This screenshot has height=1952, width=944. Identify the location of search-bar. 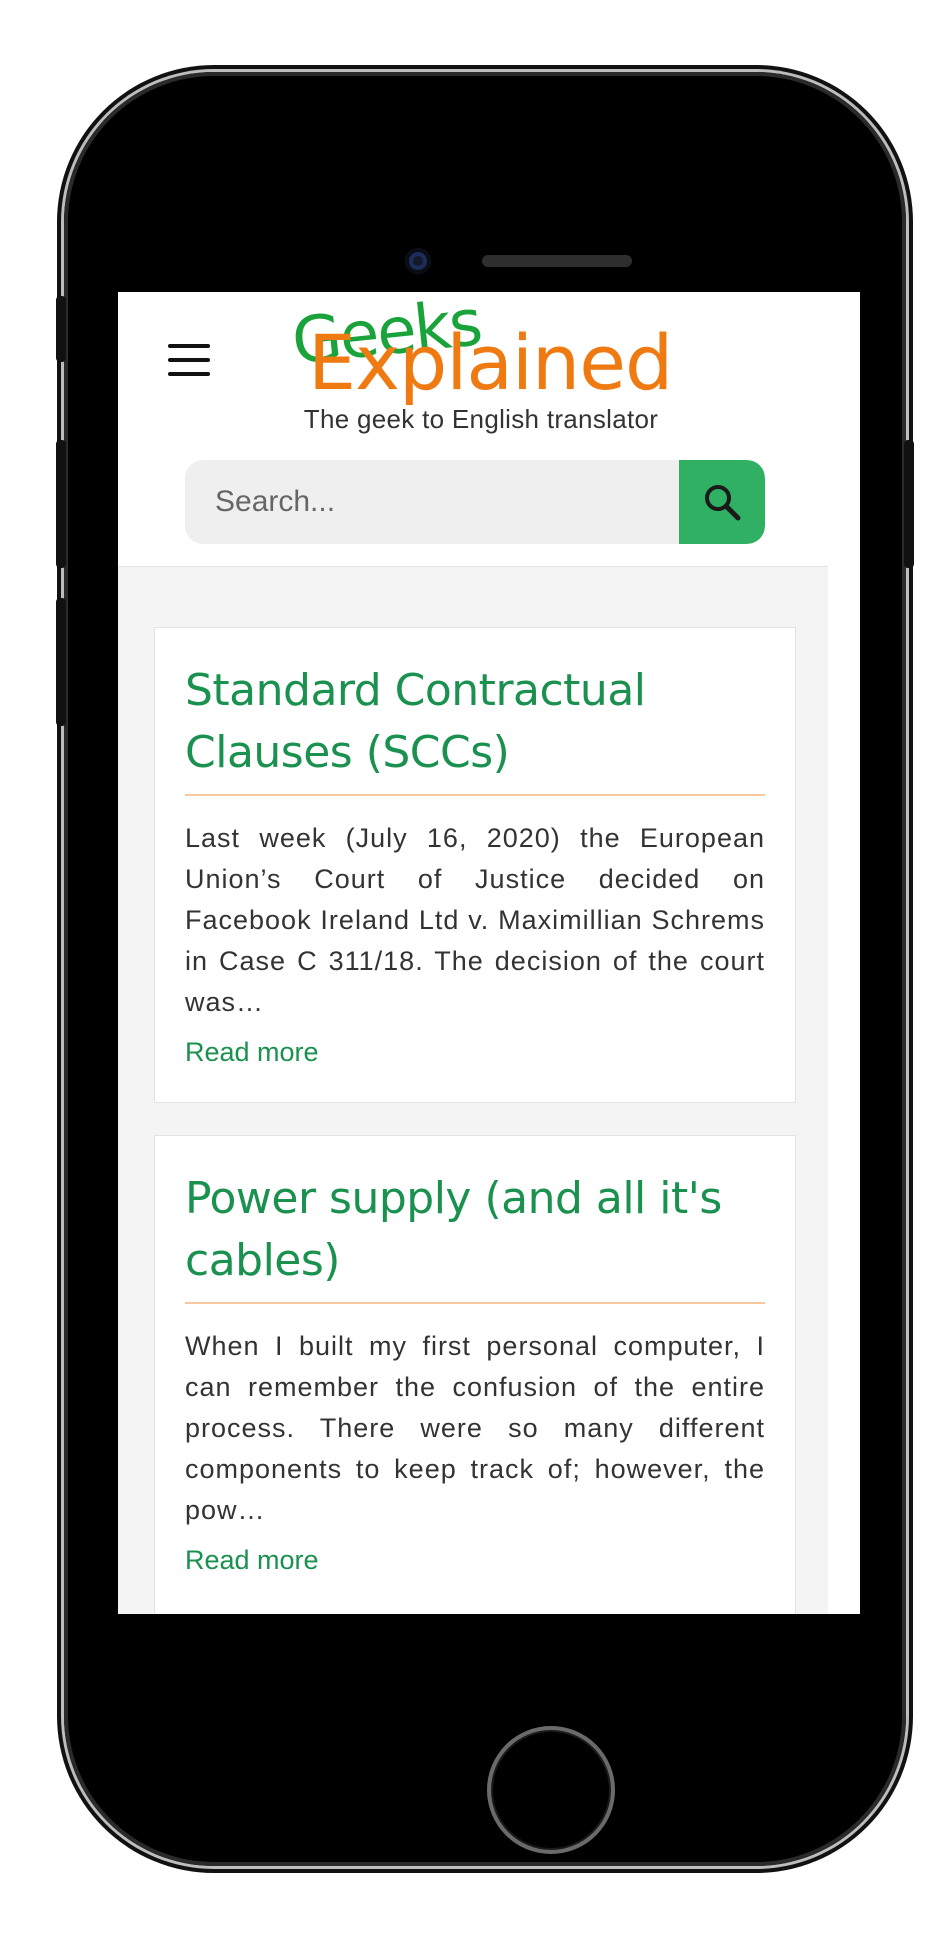
(475, 502).